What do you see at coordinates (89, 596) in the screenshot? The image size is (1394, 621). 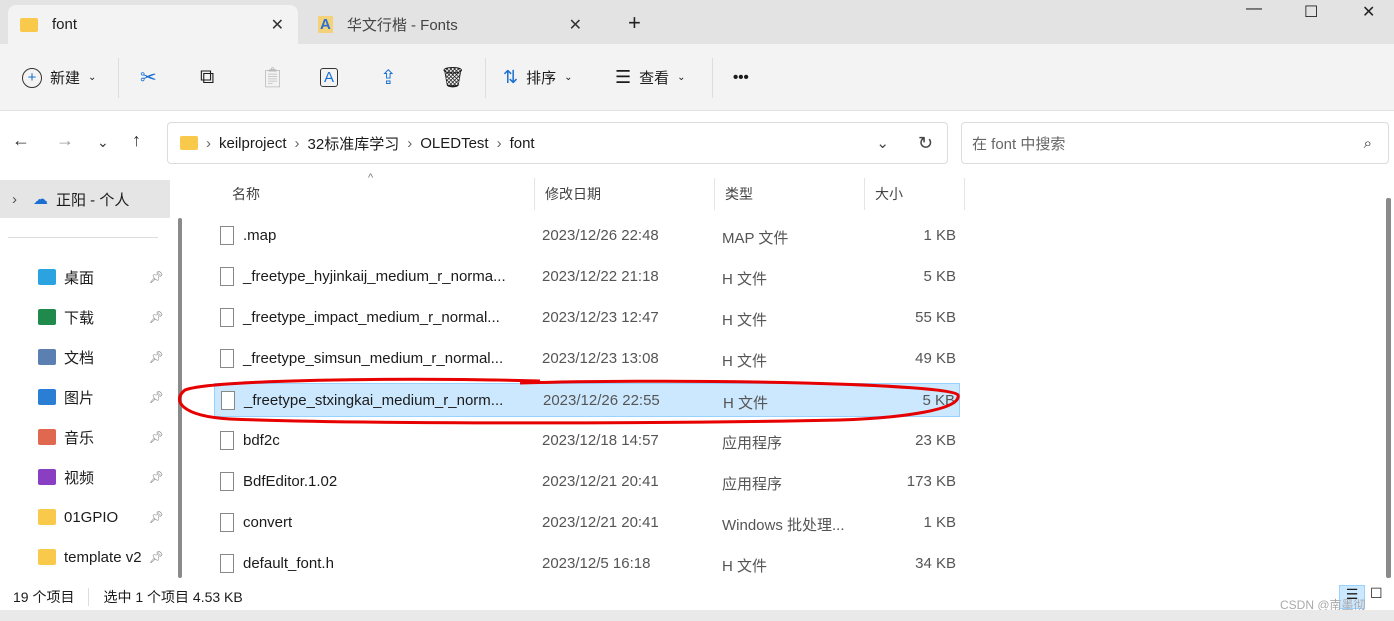 I see `divider` at bounding box center [89, 596].